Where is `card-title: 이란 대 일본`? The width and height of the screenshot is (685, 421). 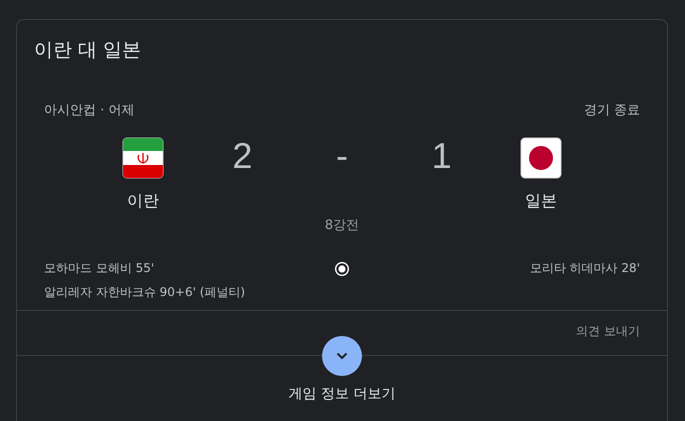 card-title: 이란 대 일본 is located at coordinates (87, 50).